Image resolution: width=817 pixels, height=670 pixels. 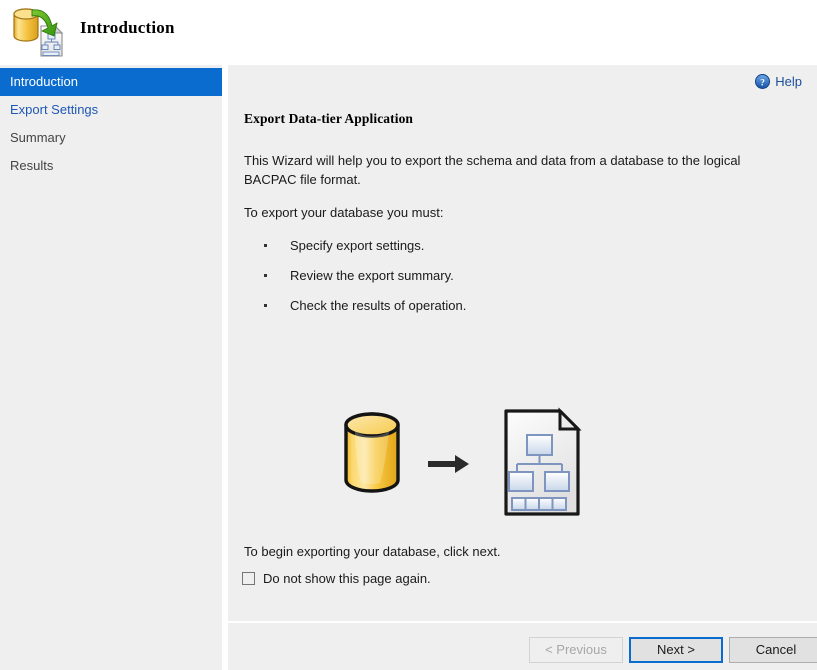 What do you see at coordinates (543, 461) in the screenshot?
I see `bacpac-document-icon` at bounding box center [543, 461].